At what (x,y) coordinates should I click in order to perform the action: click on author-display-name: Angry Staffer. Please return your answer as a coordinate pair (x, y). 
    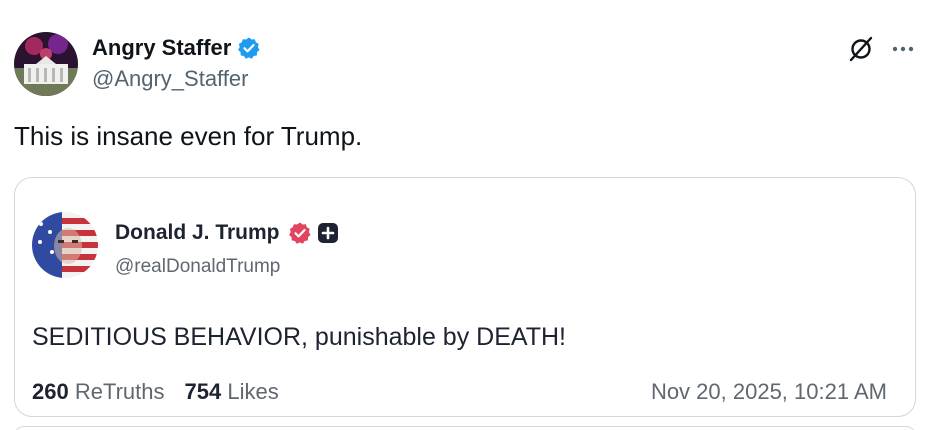
    Looking at the image, I should click on (161, 48).